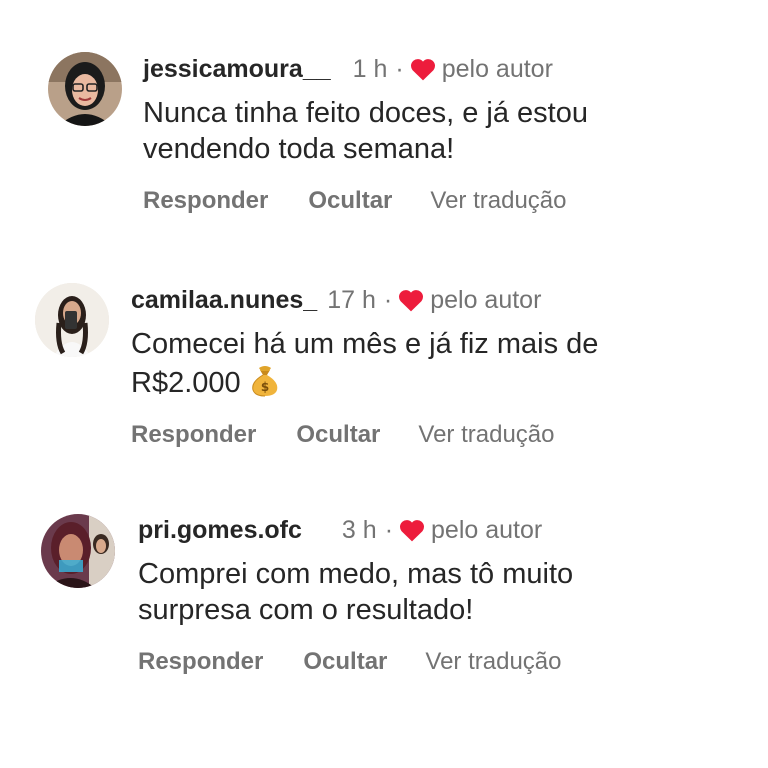 The image size is (768, 768). Describe the element at coordinates (299, 149) in the screenshot. I see `comment-text-line: vendendo toda semana!` at that location.